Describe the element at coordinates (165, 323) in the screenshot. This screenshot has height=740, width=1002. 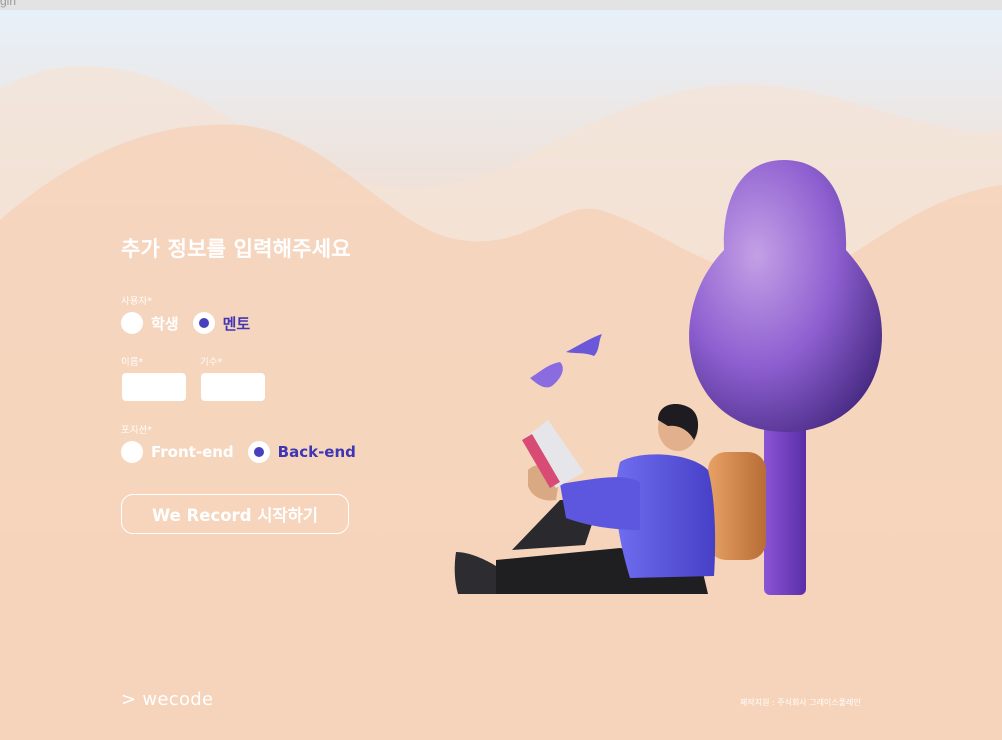
I see `radio-student-label: 학생` at that location.